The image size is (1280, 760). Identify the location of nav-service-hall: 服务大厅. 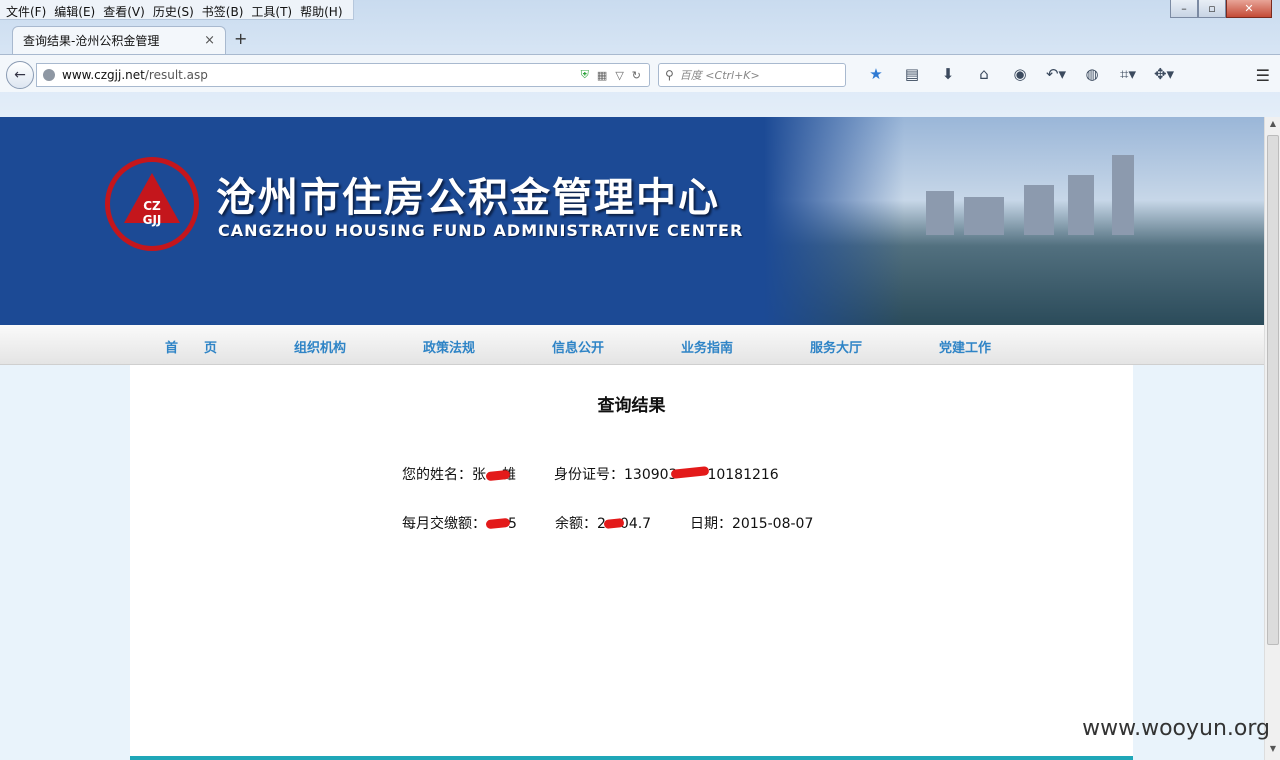
(836, 346).